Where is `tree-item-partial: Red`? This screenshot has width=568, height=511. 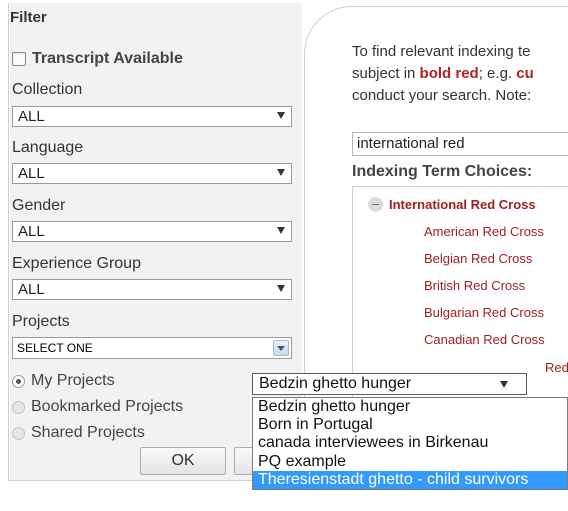
tree-item-partial: Red is located at coordinates (556, 367).